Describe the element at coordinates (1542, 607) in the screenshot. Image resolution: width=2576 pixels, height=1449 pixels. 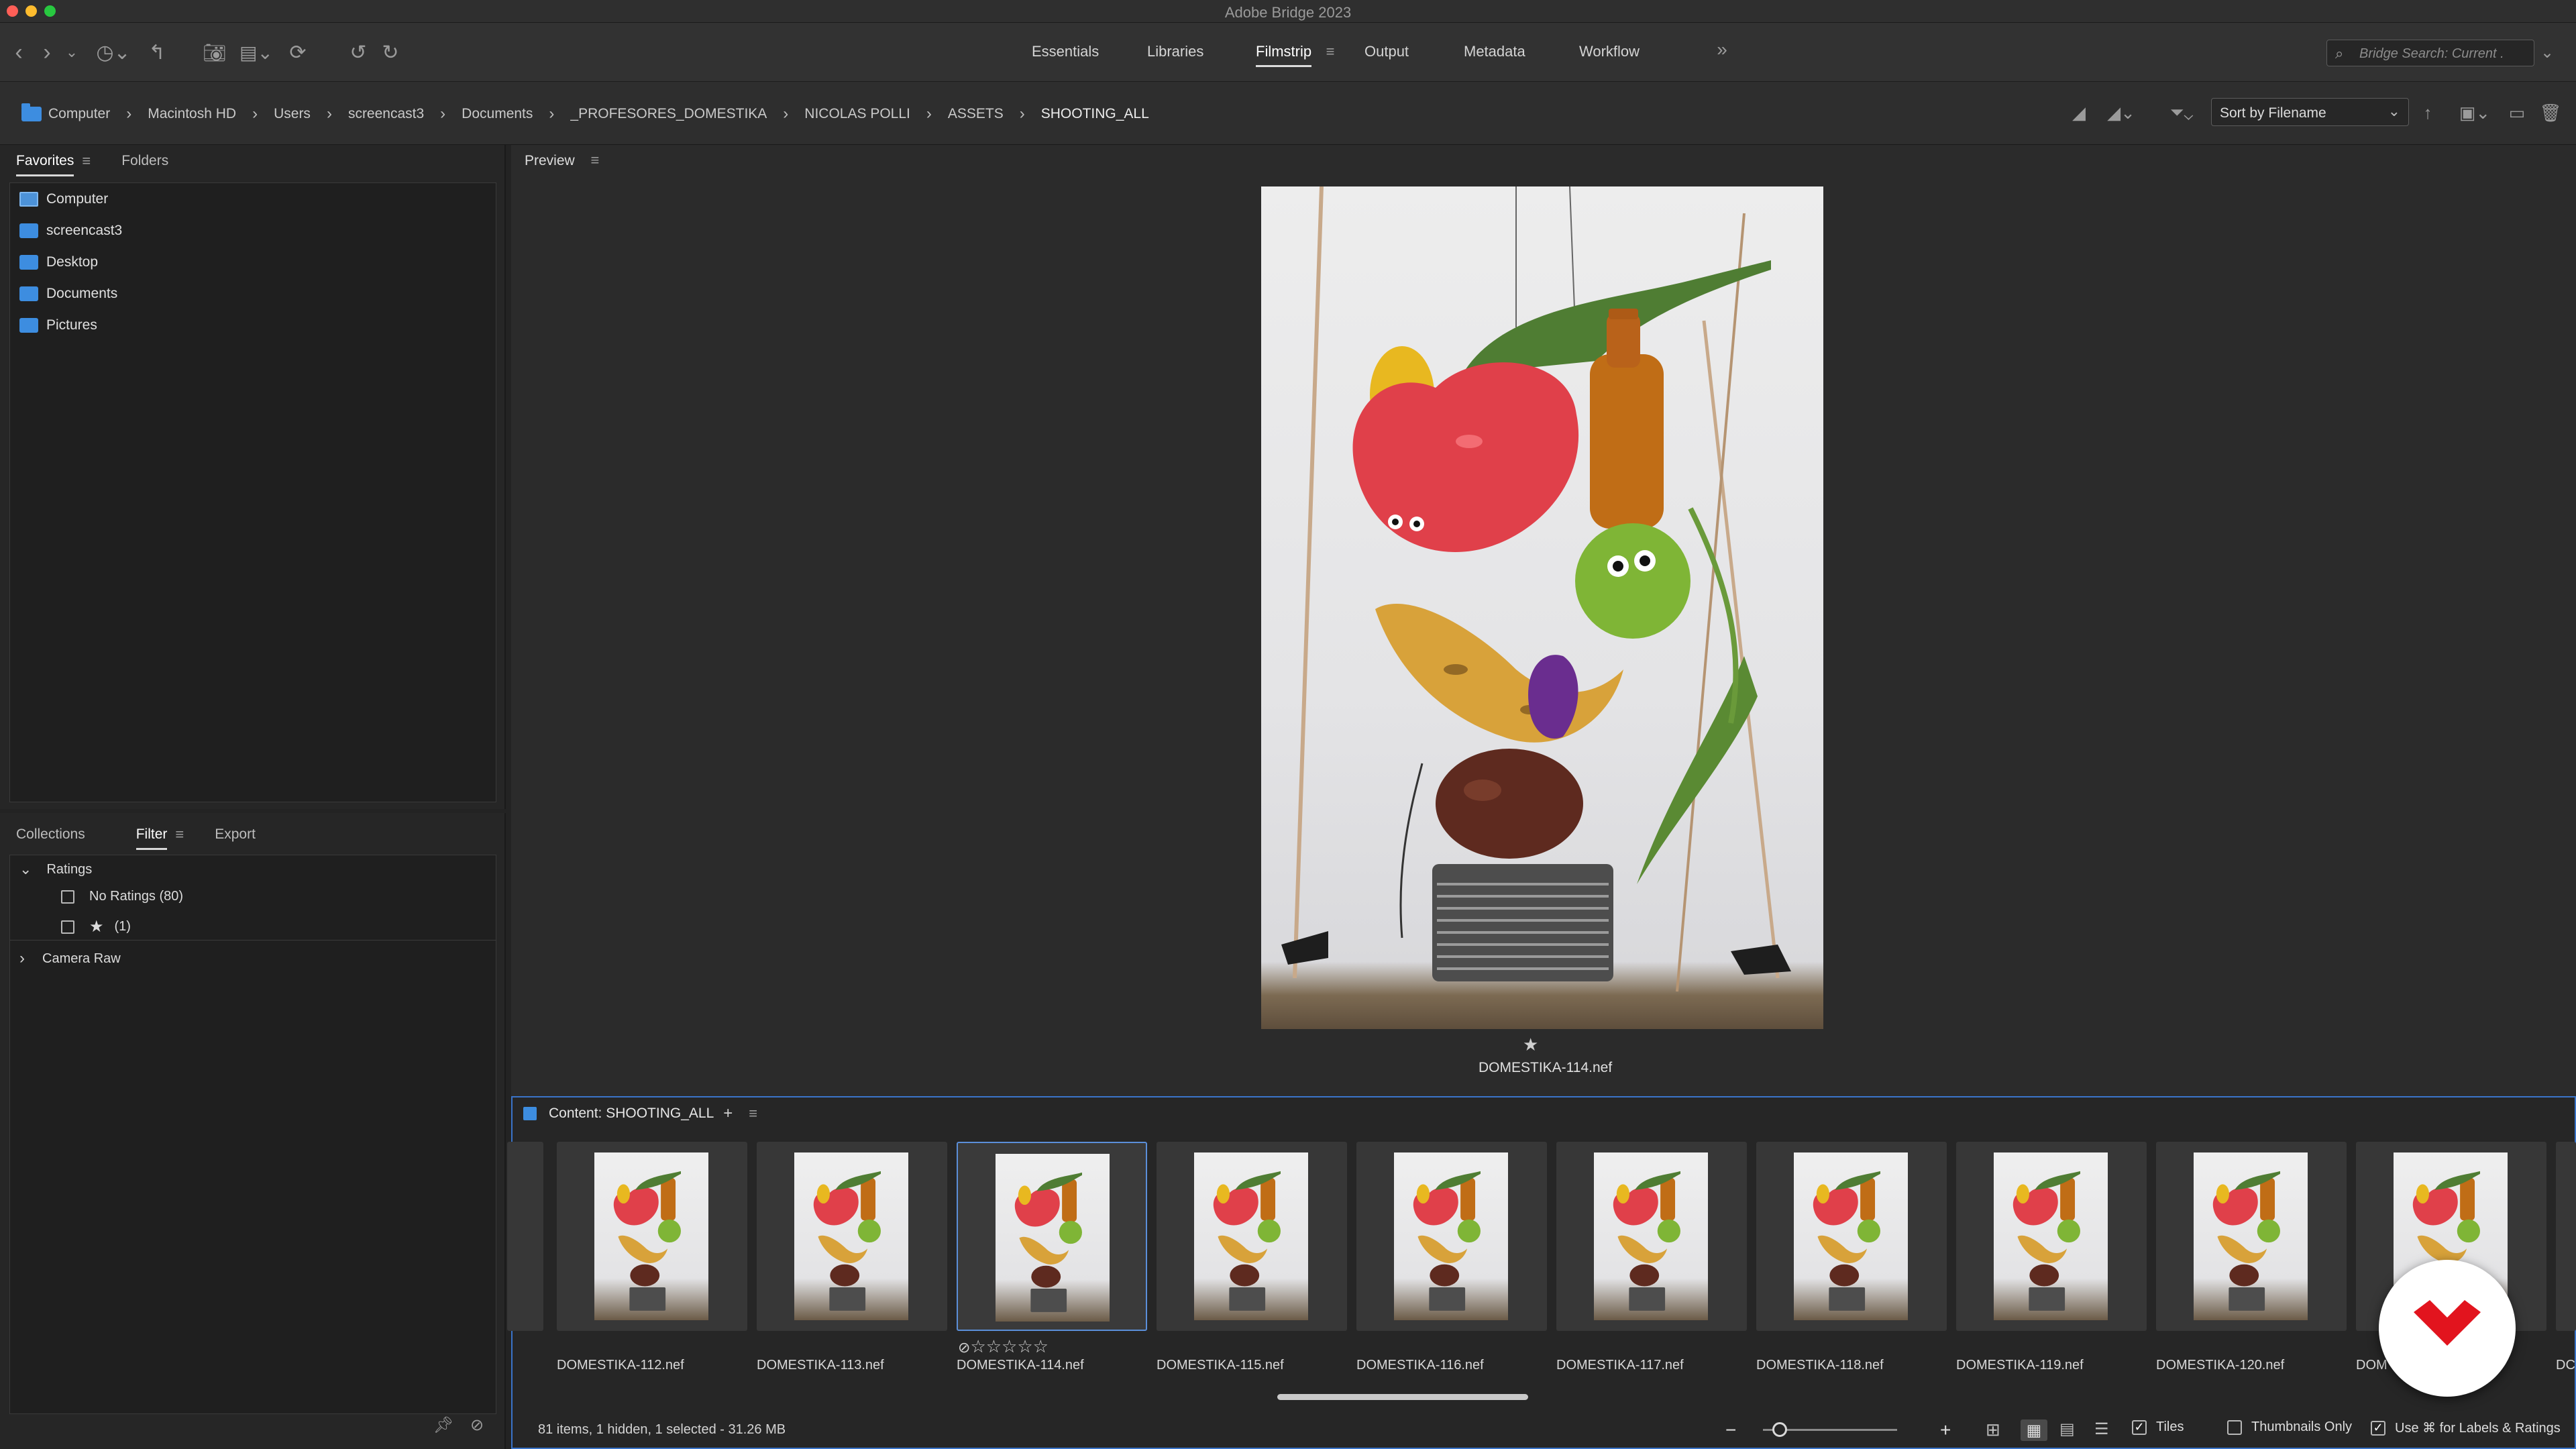
I see `preview-image` at that location.